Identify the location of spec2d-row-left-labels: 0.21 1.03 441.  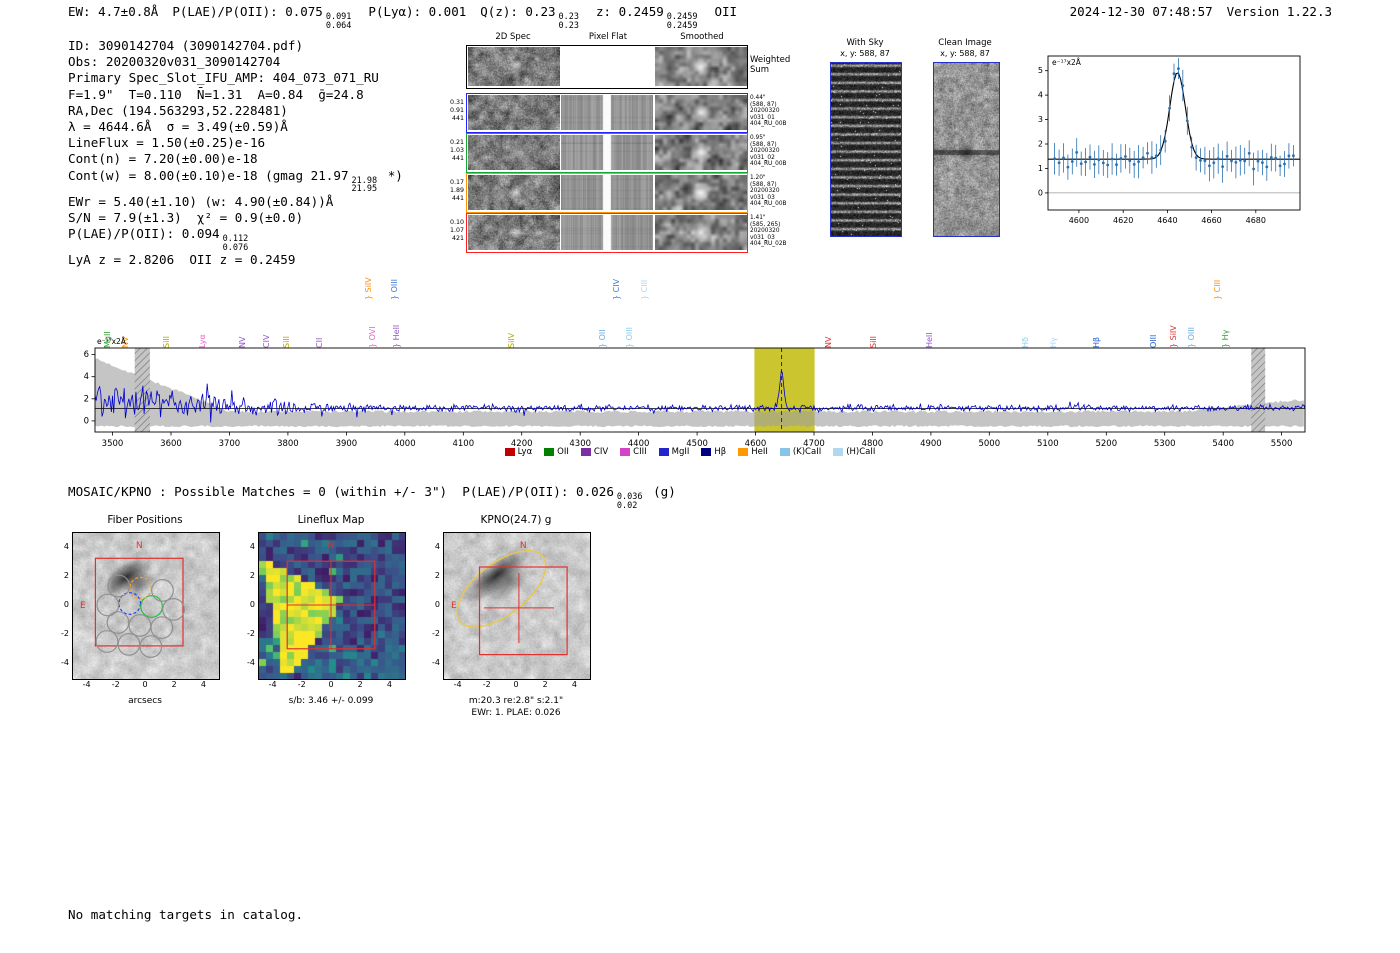
(456, 150).